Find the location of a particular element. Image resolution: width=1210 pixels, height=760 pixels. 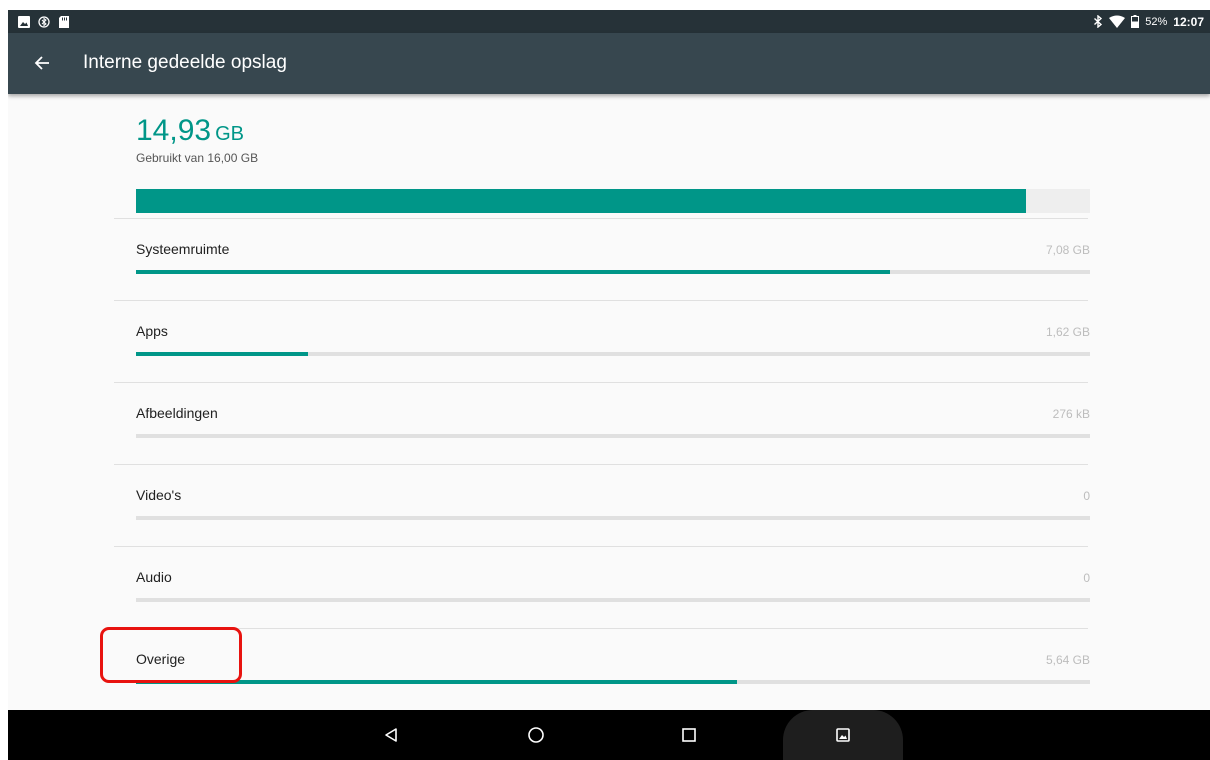

image-icon is located at coordinates (24, 21).